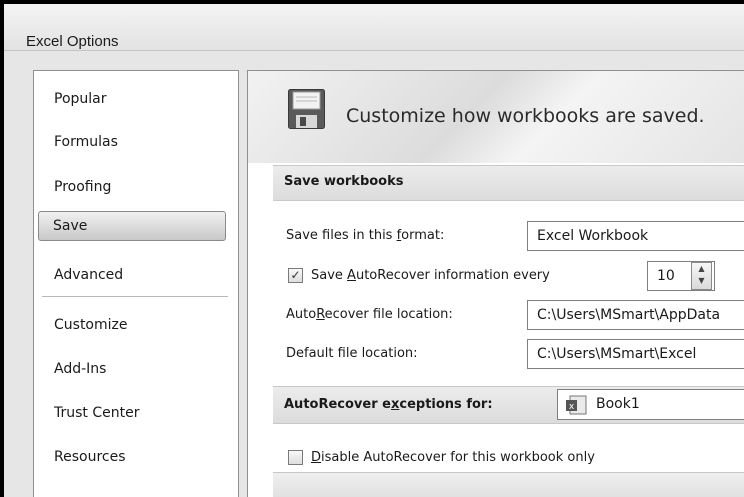  I want to click on floppy-disk-icon, so click(306, 109).